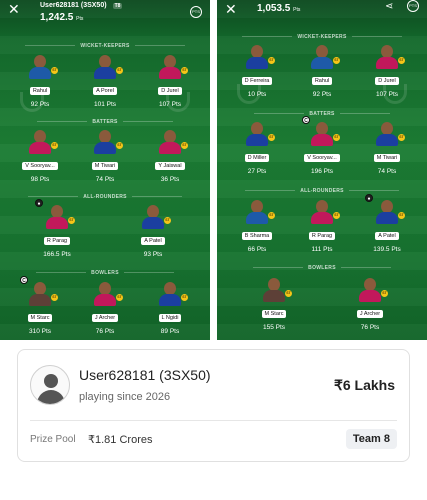 The height and width of the screenshot is (500, 427). I want to click on player-card: ● ST A Patel 139.5 Pts, so click(387, 223).